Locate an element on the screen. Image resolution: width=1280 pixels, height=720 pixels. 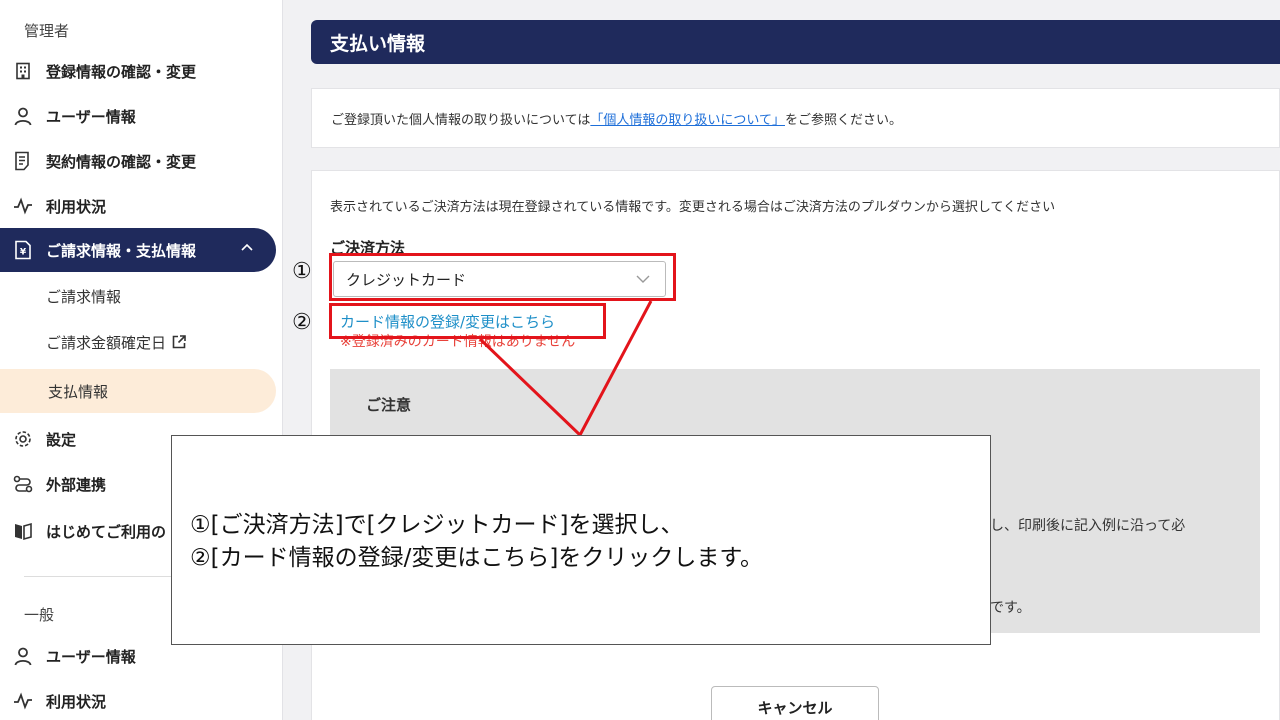
notice-prefix: ご登録頂いた個人情報の取り扱いについては is located at coordinates (461, 120).